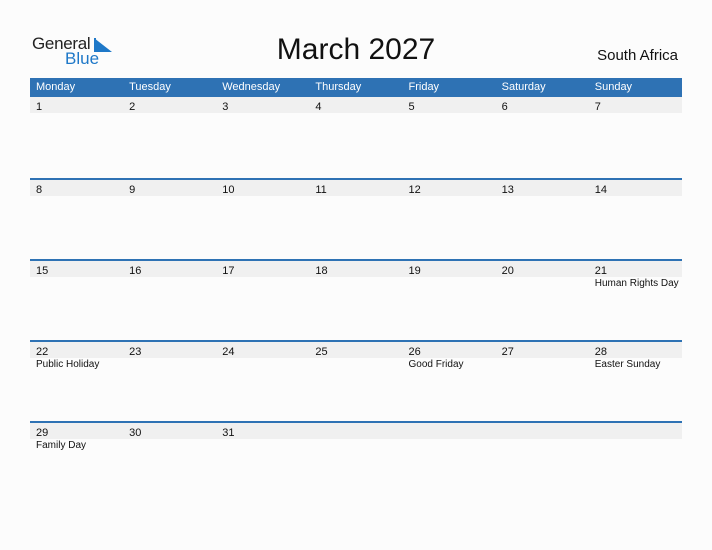  What do you see at coordinates (338, 87) in the screenshot?
I see `weekday-thursday: Thursday` at bounding box center [338, 87].